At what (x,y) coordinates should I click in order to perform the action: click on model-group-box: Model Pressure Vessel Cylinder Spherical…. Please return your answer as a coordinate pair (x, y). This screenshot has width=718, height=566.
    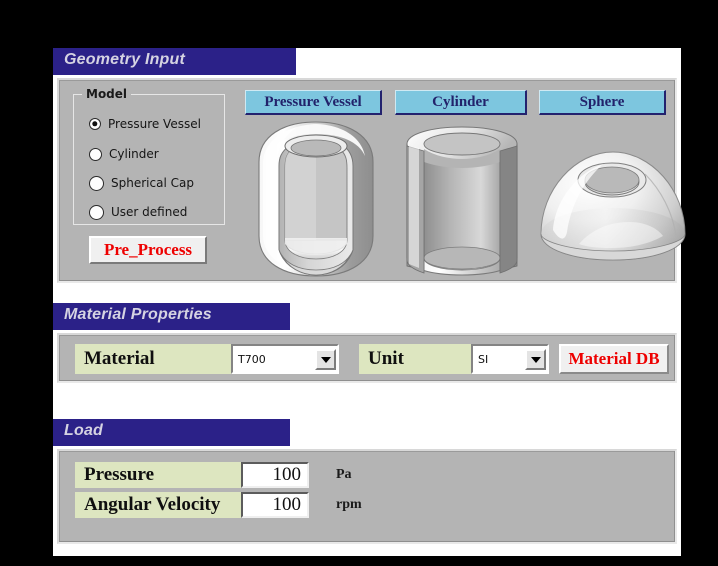
    Looking at the image, I should click on (149, 156).